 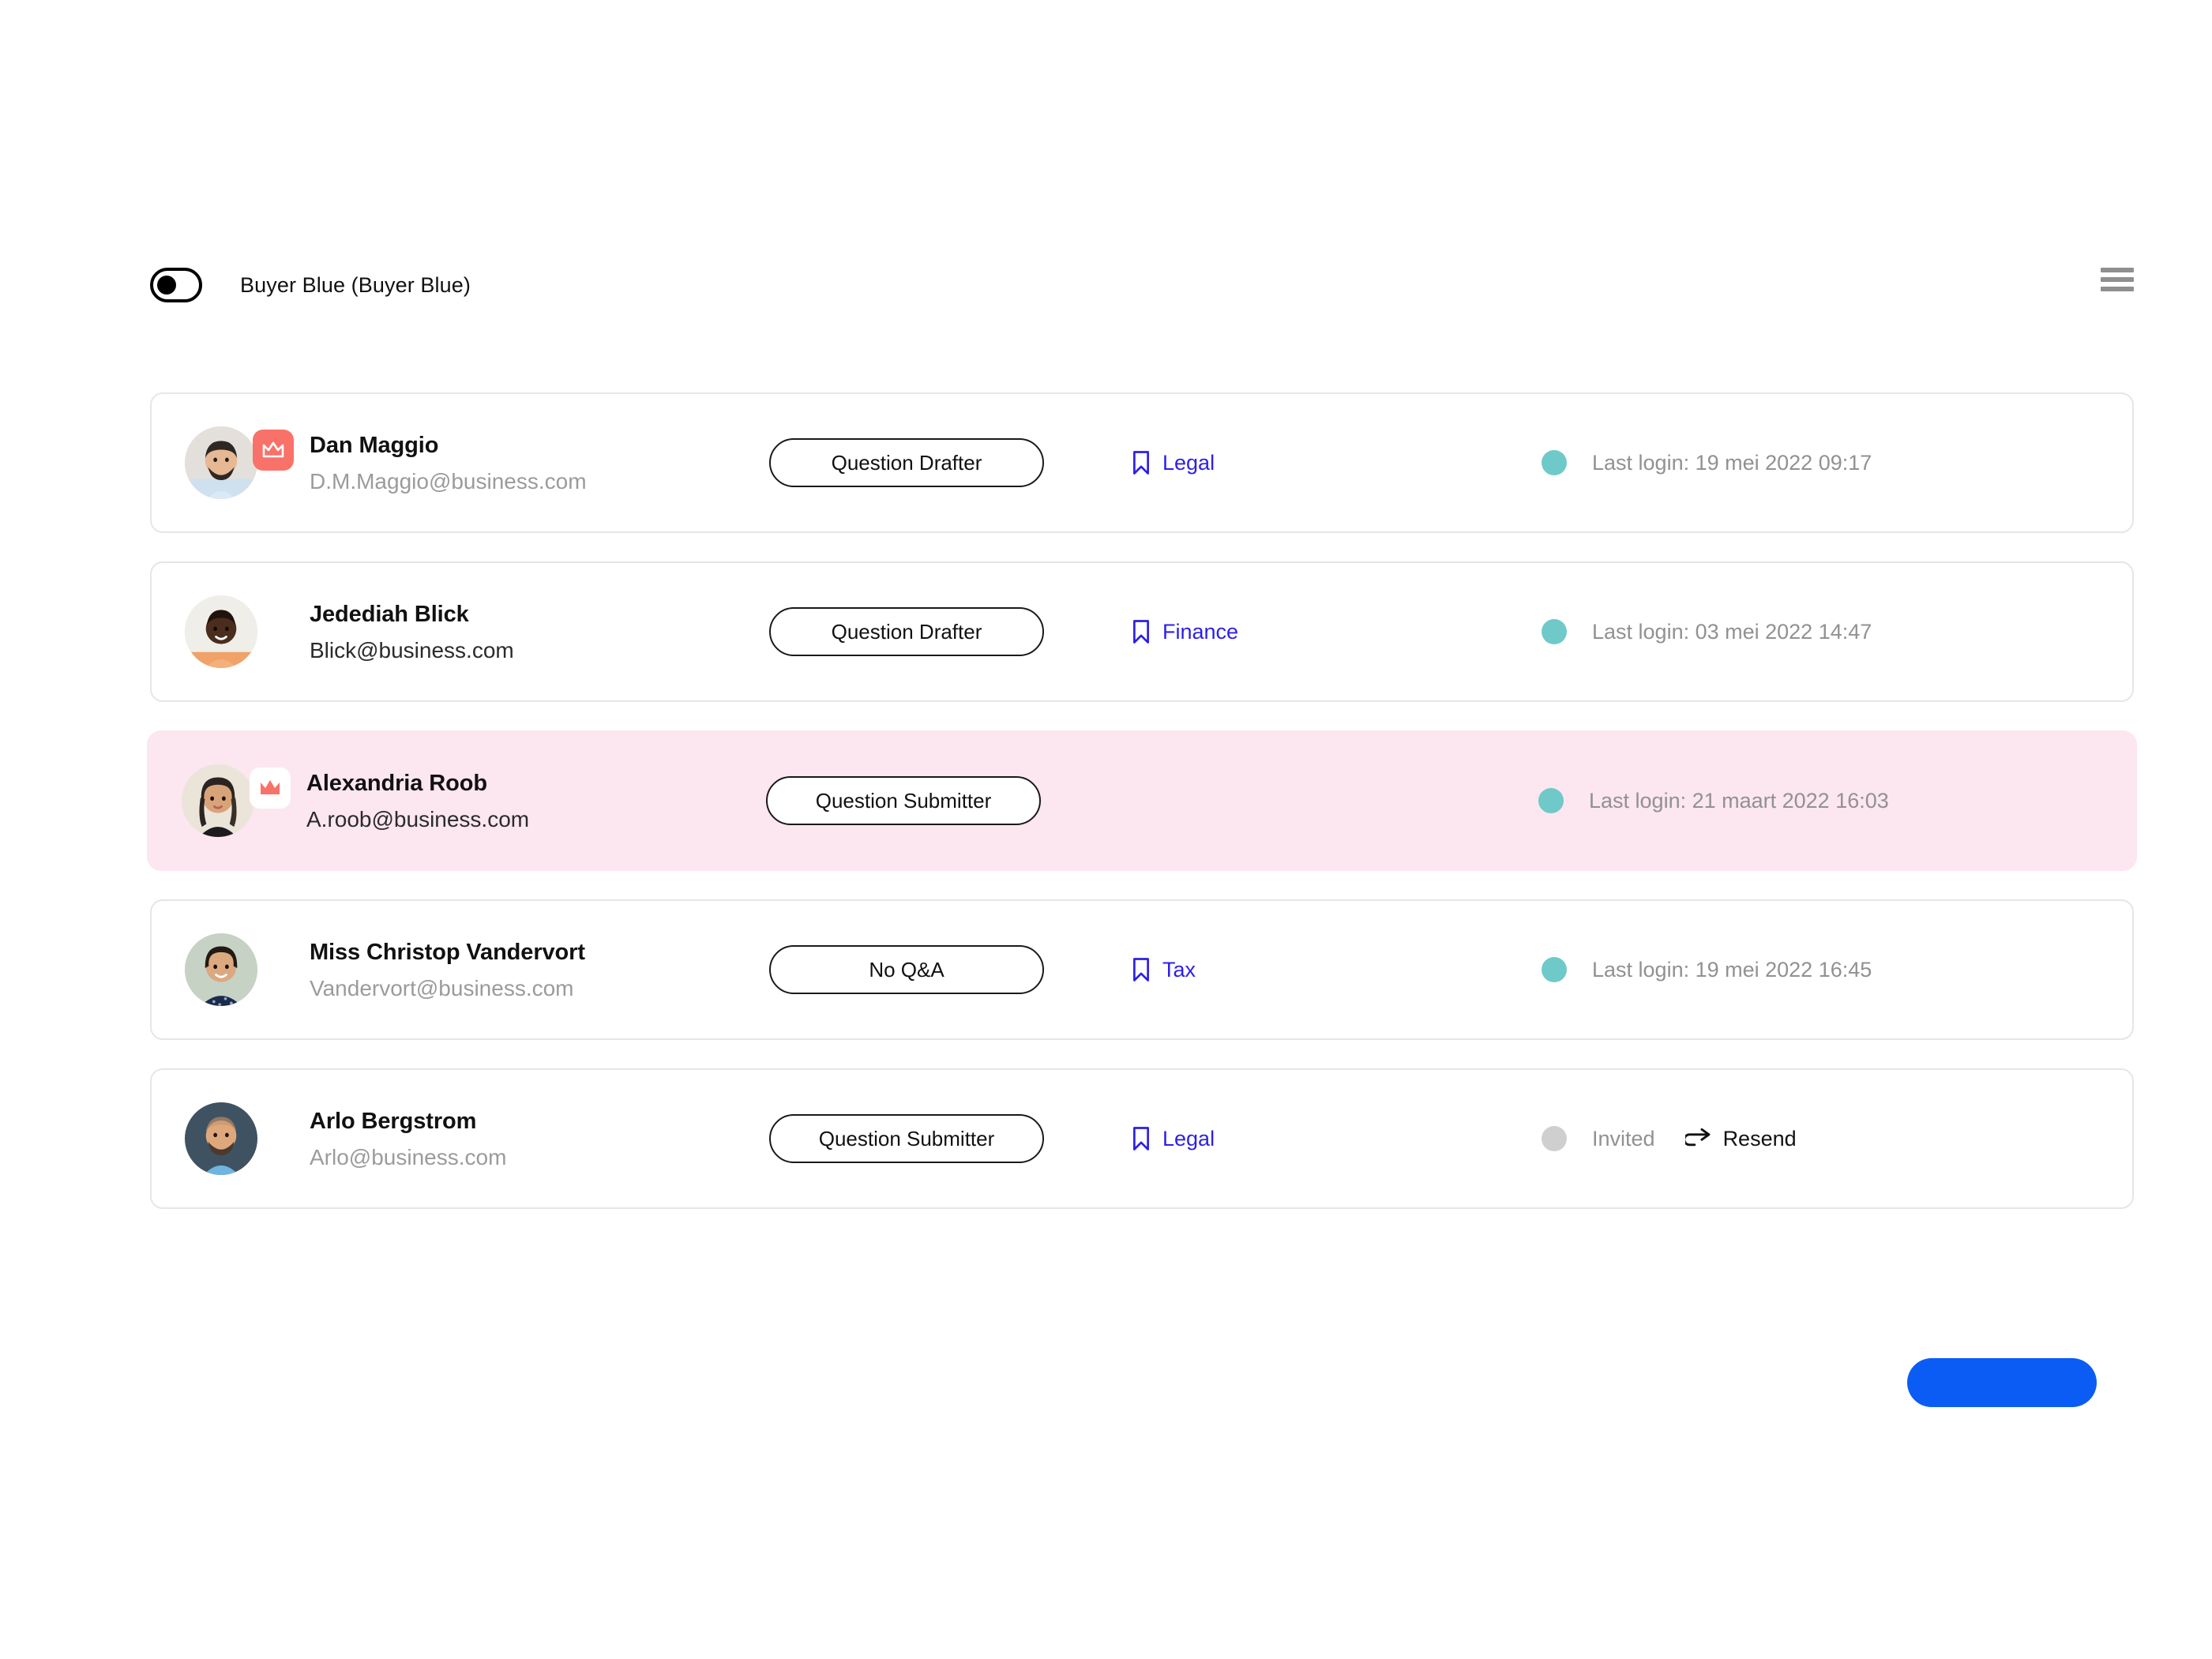 I want to click on hamburger-menu-icon, so click(x=2117, y=279).